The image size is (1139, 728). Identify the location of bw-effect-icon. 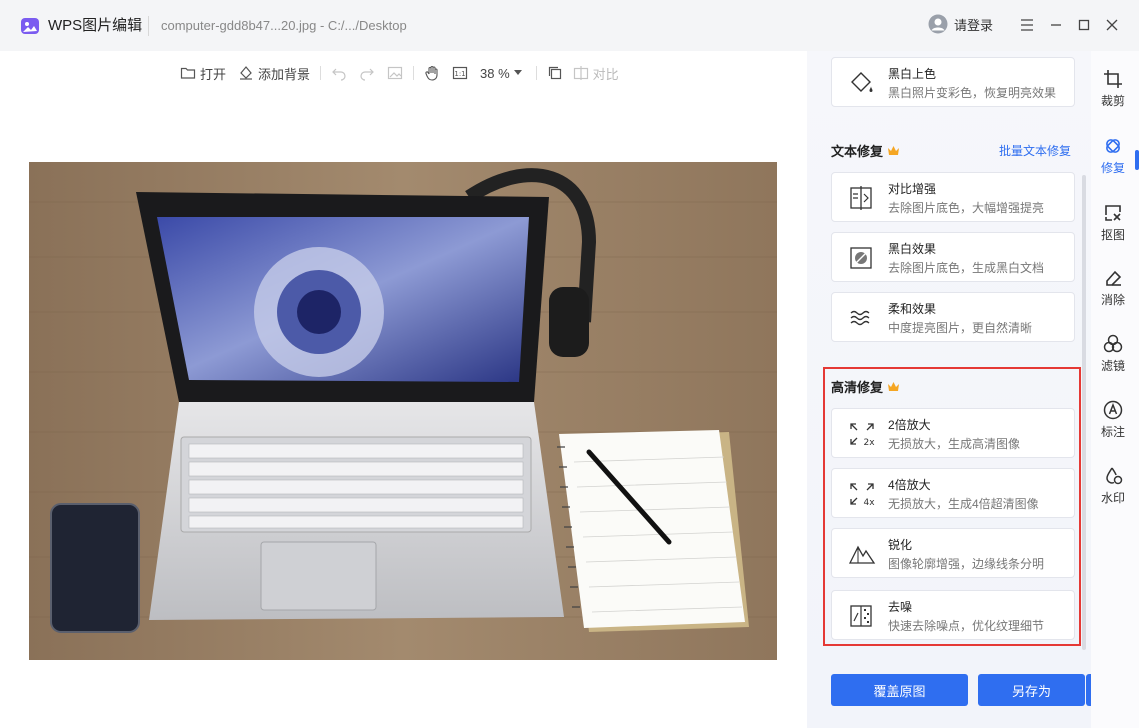
(861, 258).